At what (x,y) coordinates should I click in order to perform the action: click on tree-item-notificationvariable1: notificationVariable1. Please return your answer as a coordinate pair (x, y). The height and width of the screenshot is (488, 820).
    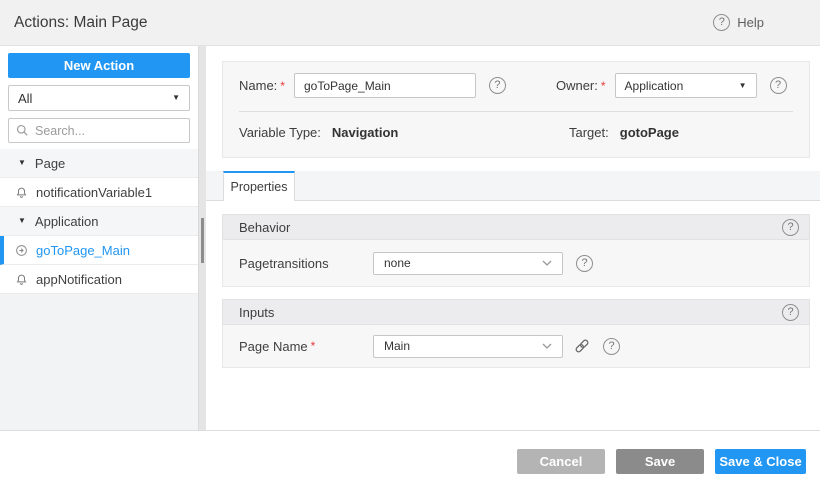
    Looking at the image, I should click on (99, 192).